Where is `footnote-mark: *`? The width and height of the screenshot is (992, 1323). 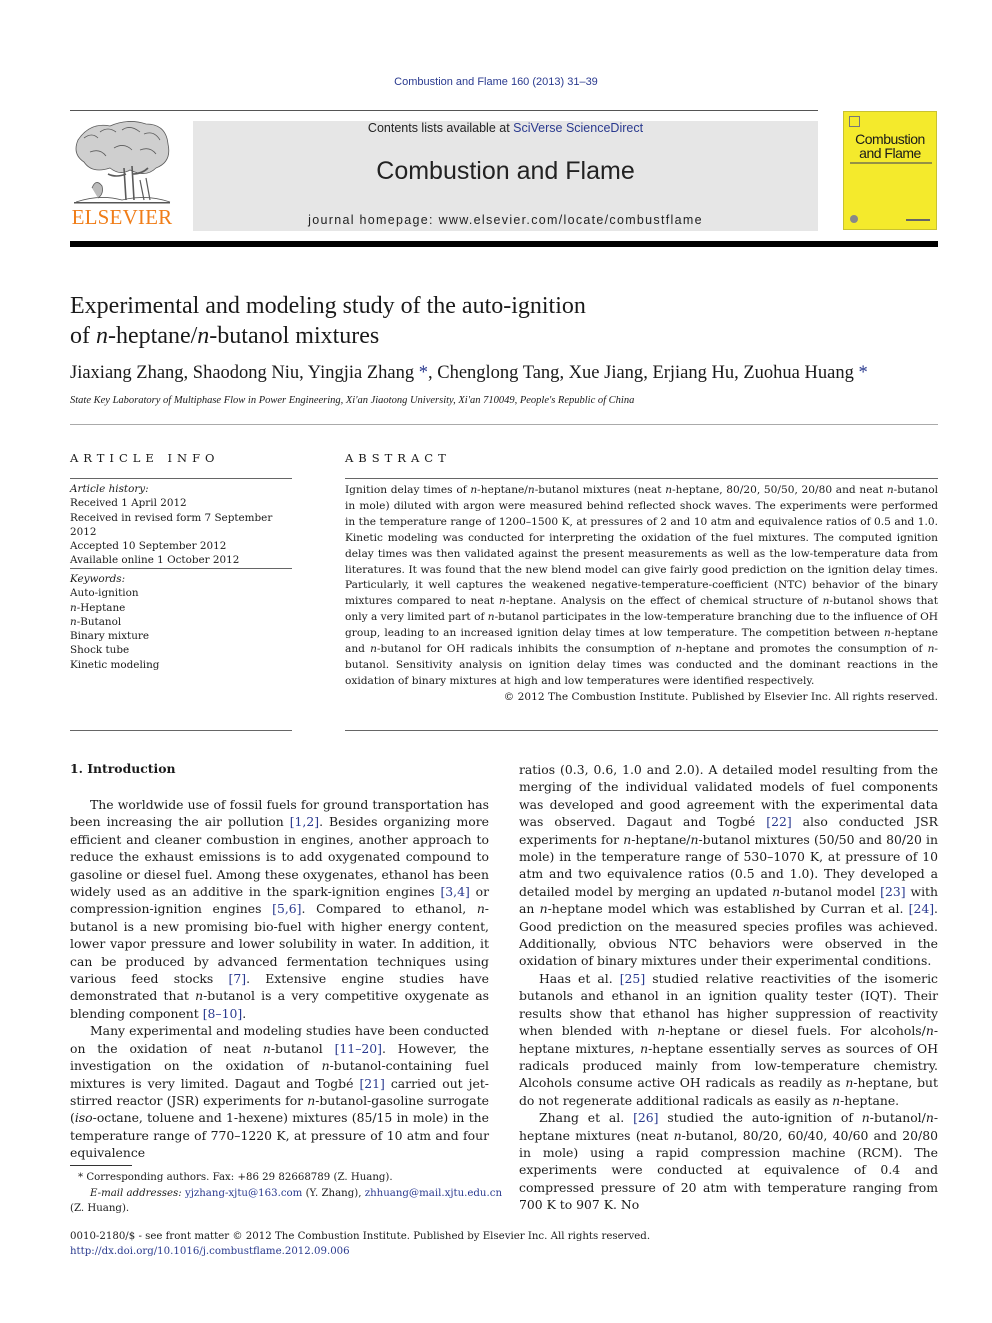 footnote-mark: * is located at coordinates (81, 1177).